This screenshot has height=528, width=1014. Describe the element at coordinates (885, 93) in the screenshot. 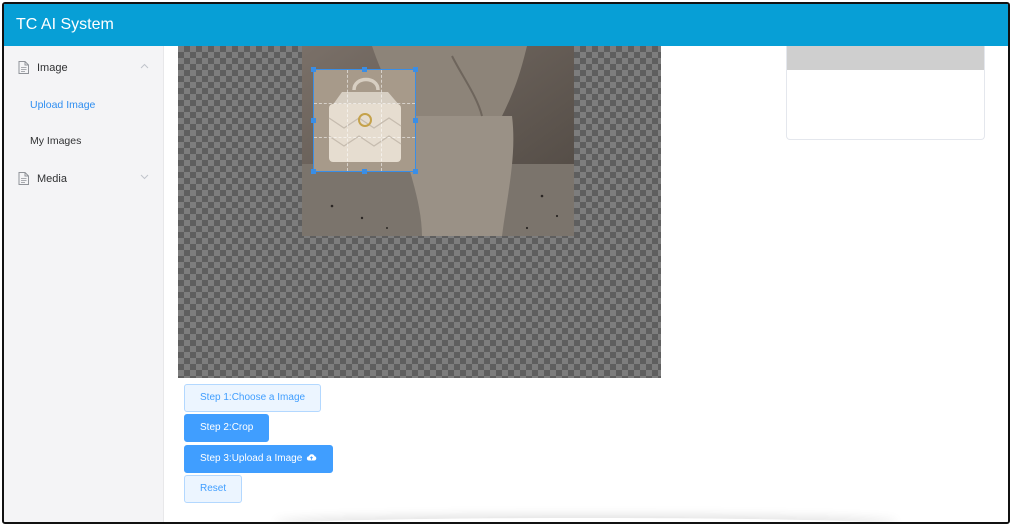

I see `preview-card` at that location.